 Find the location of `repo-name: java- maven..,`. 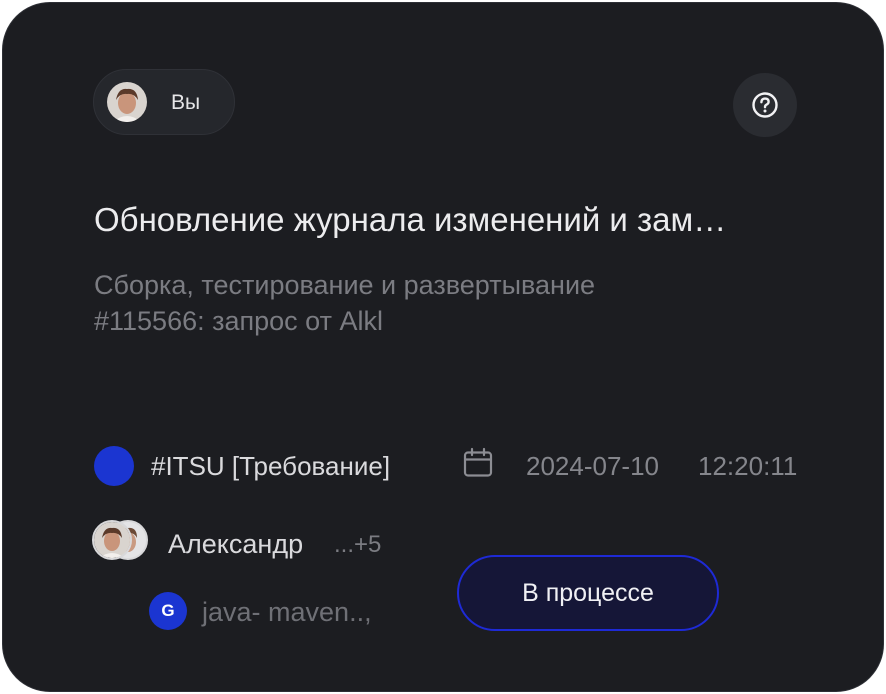

repo-name: java- maven.., is located at coordinates (287, 612).